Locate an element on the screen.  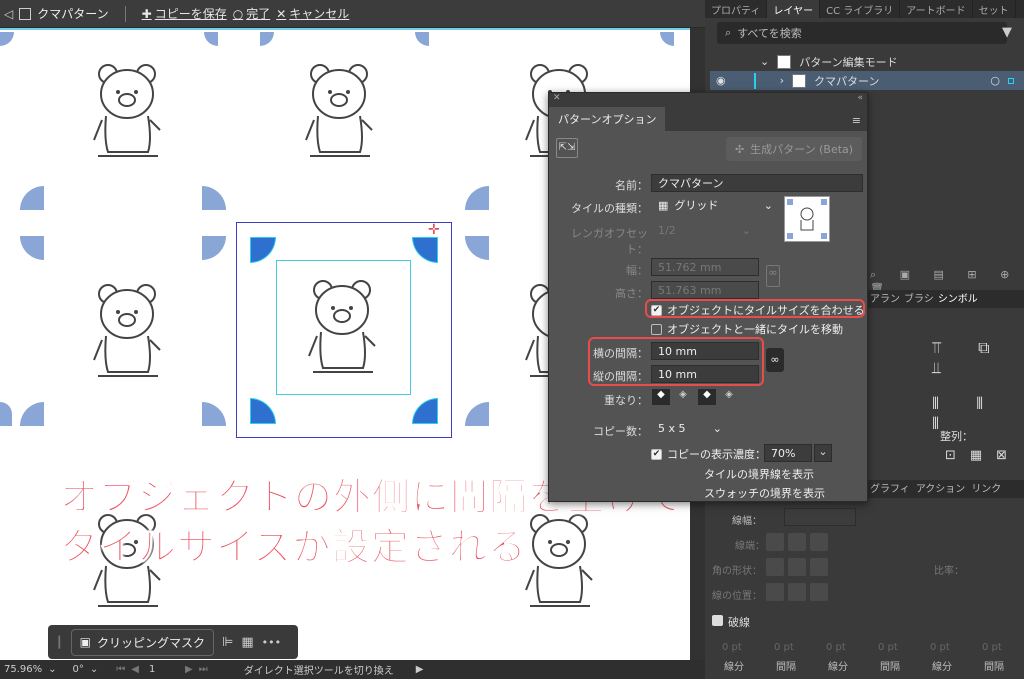
dim-copies-field: 70% is located at coordinates (788, 453).